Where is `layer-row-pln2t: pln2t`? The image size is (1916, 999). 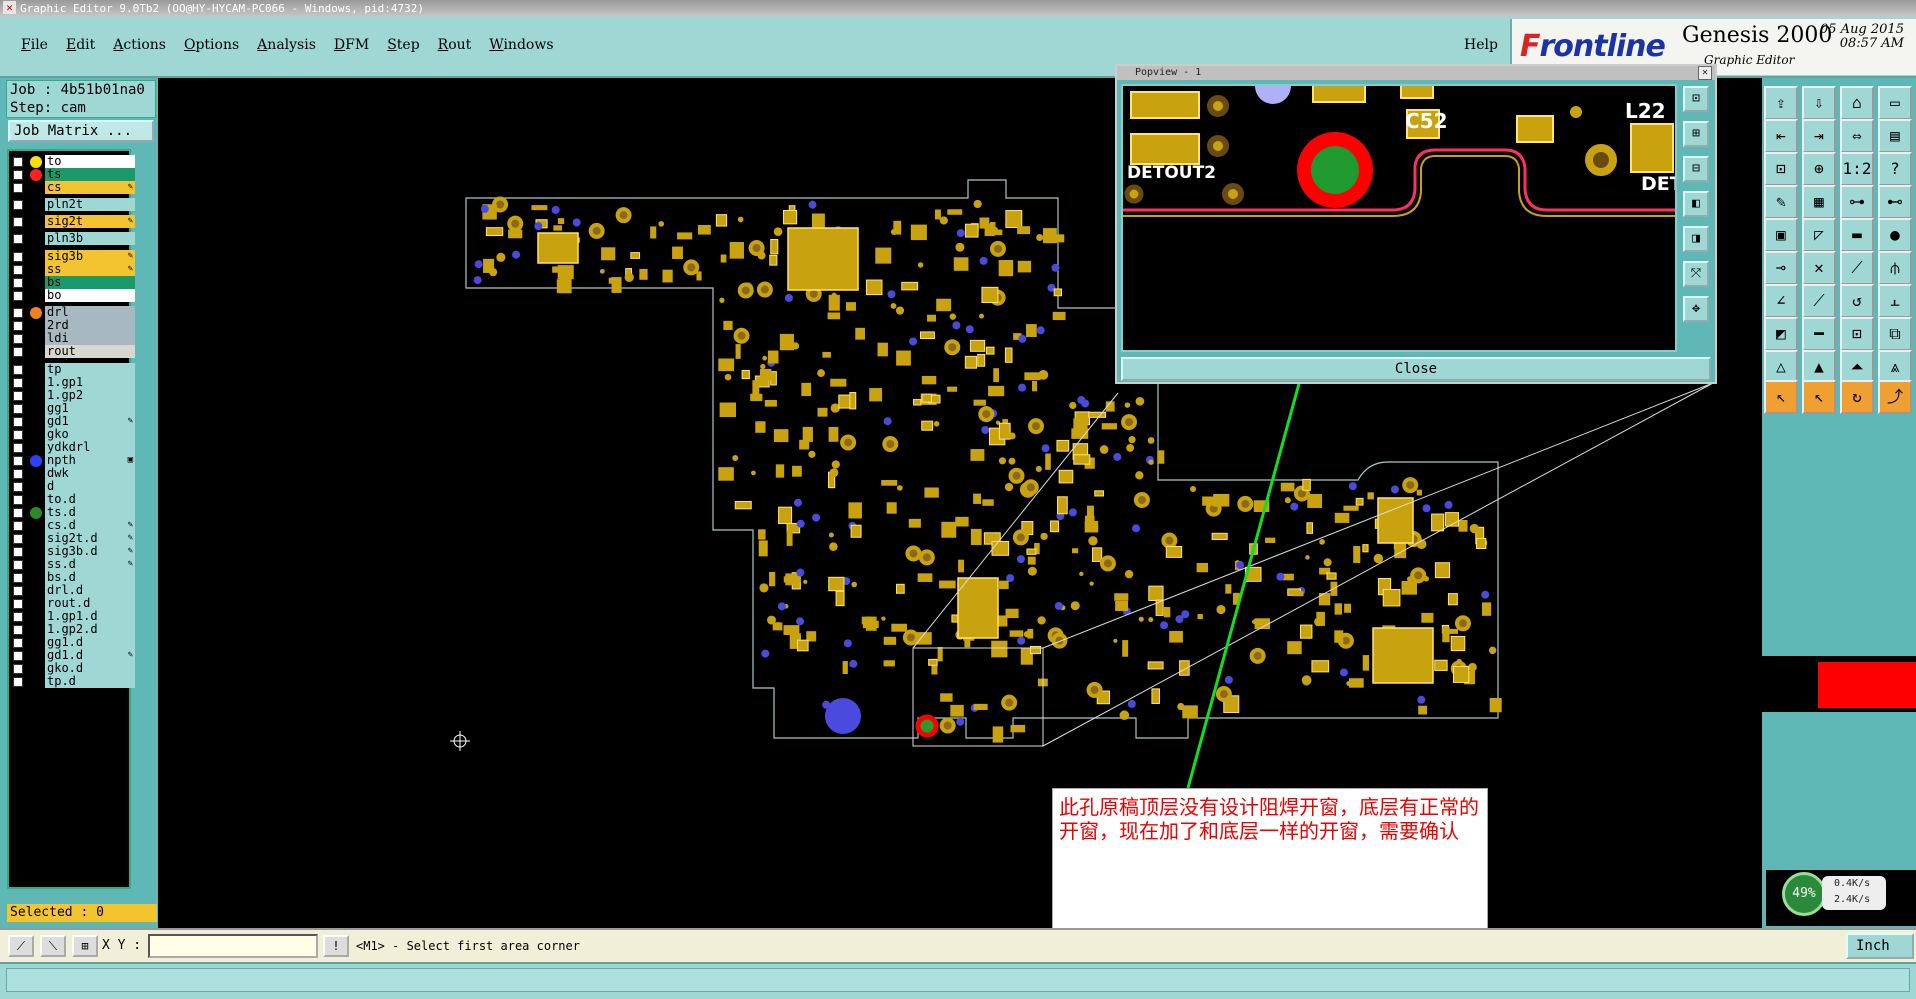
layer-row-pln2t: pln2t is located at coordinates (72, 205).